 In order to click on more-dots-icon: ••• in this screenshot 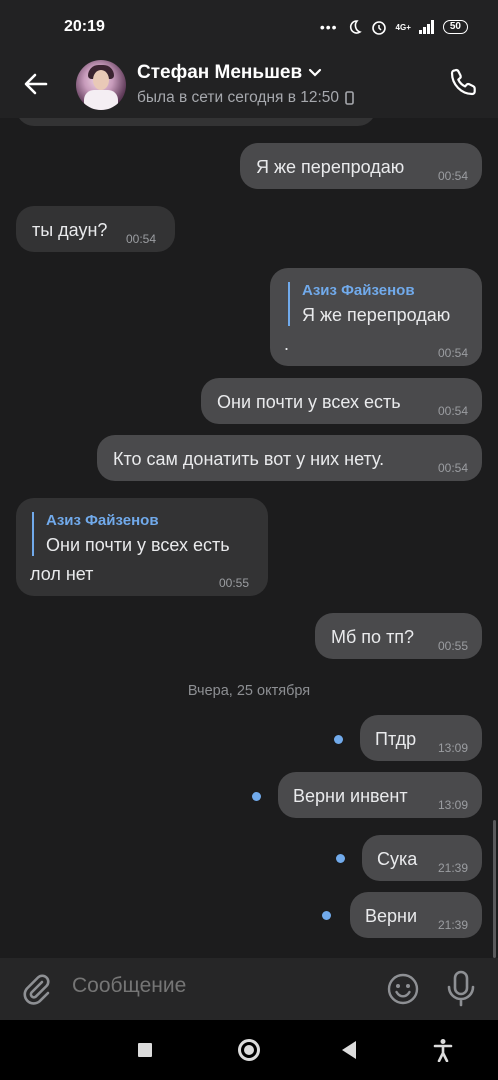, I will do `click(328, 27)`.